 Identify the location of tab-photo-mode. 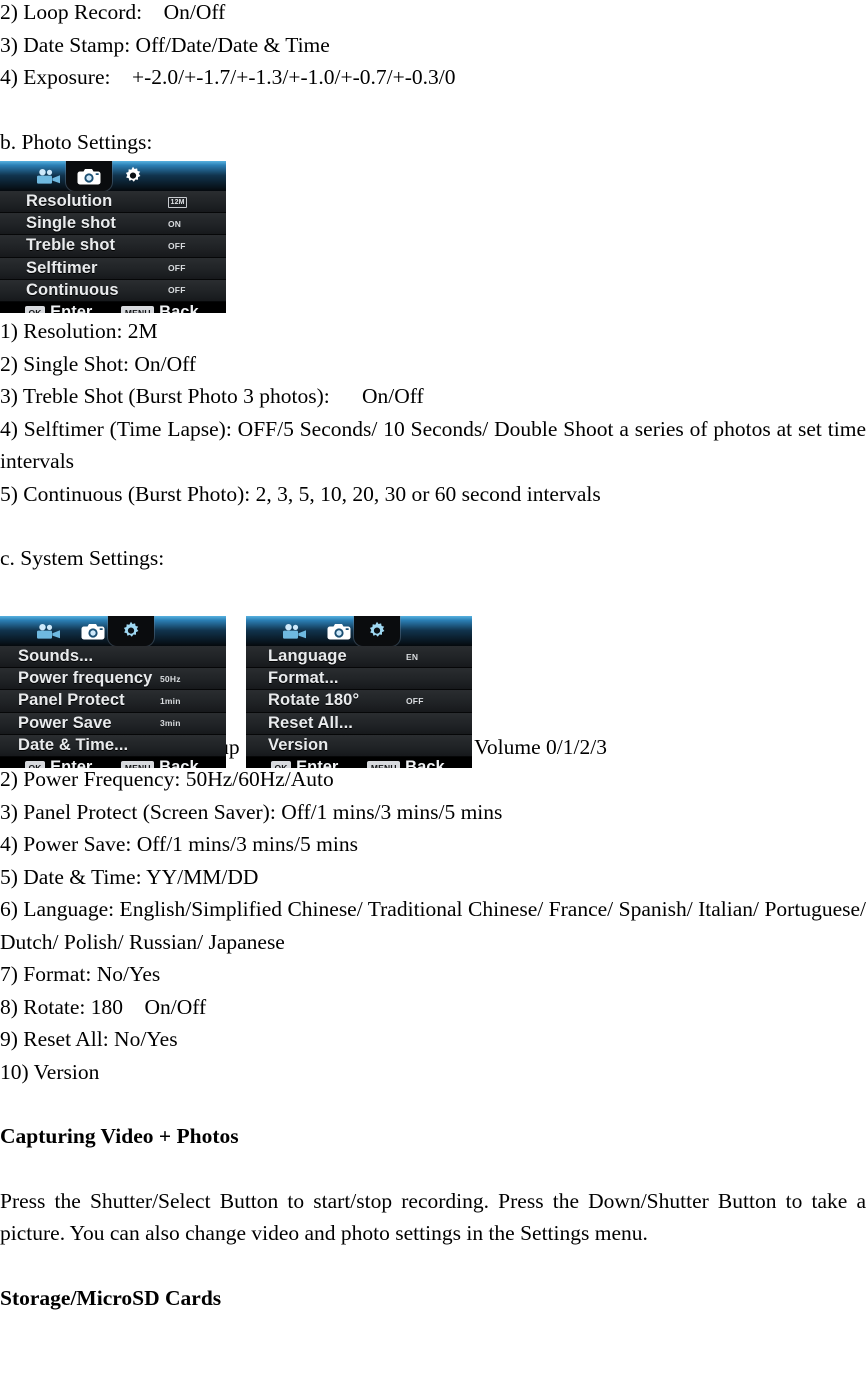
(89, 176).